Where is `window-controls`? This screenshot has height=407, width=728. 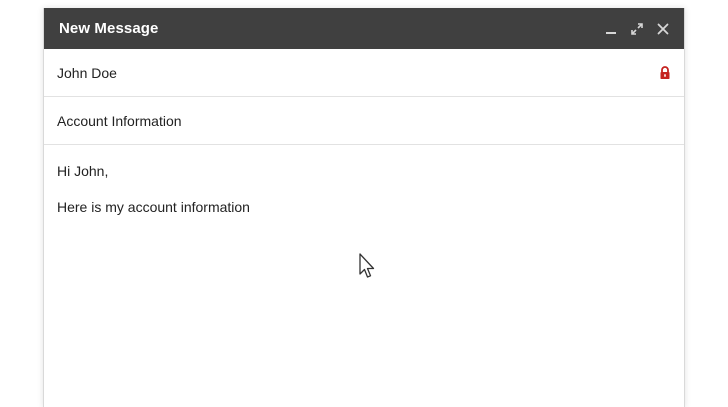
window-controls is located at coordinates (641, 28).